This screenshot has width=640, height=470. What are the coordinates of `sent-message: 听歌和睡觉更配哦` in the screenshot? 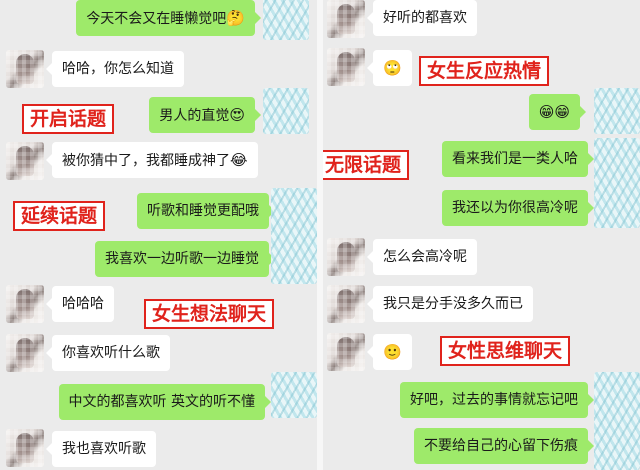 It's located at (206, 211).